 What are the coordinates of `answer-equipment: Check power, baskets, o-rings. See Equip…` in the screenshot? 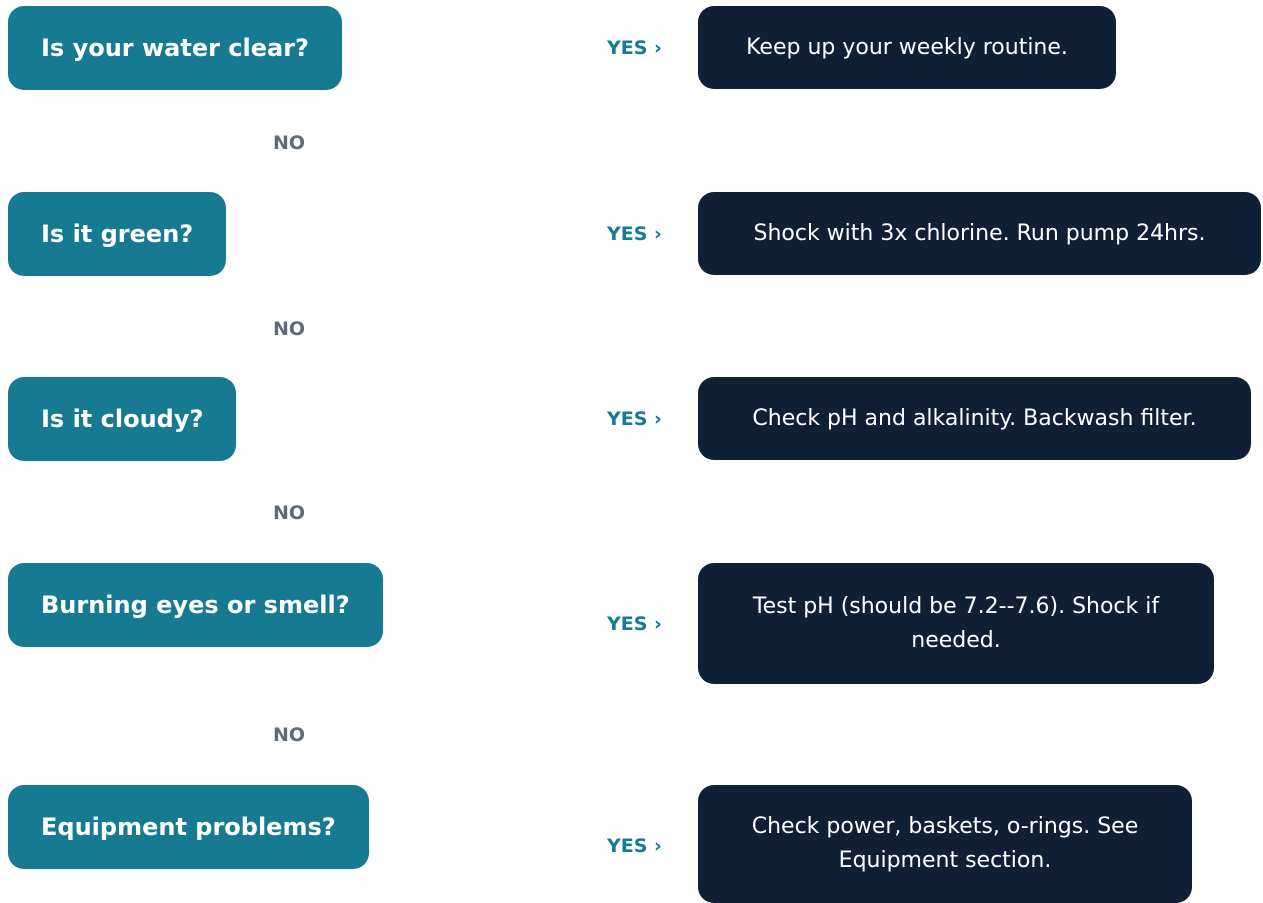 It's located at (945, 844).